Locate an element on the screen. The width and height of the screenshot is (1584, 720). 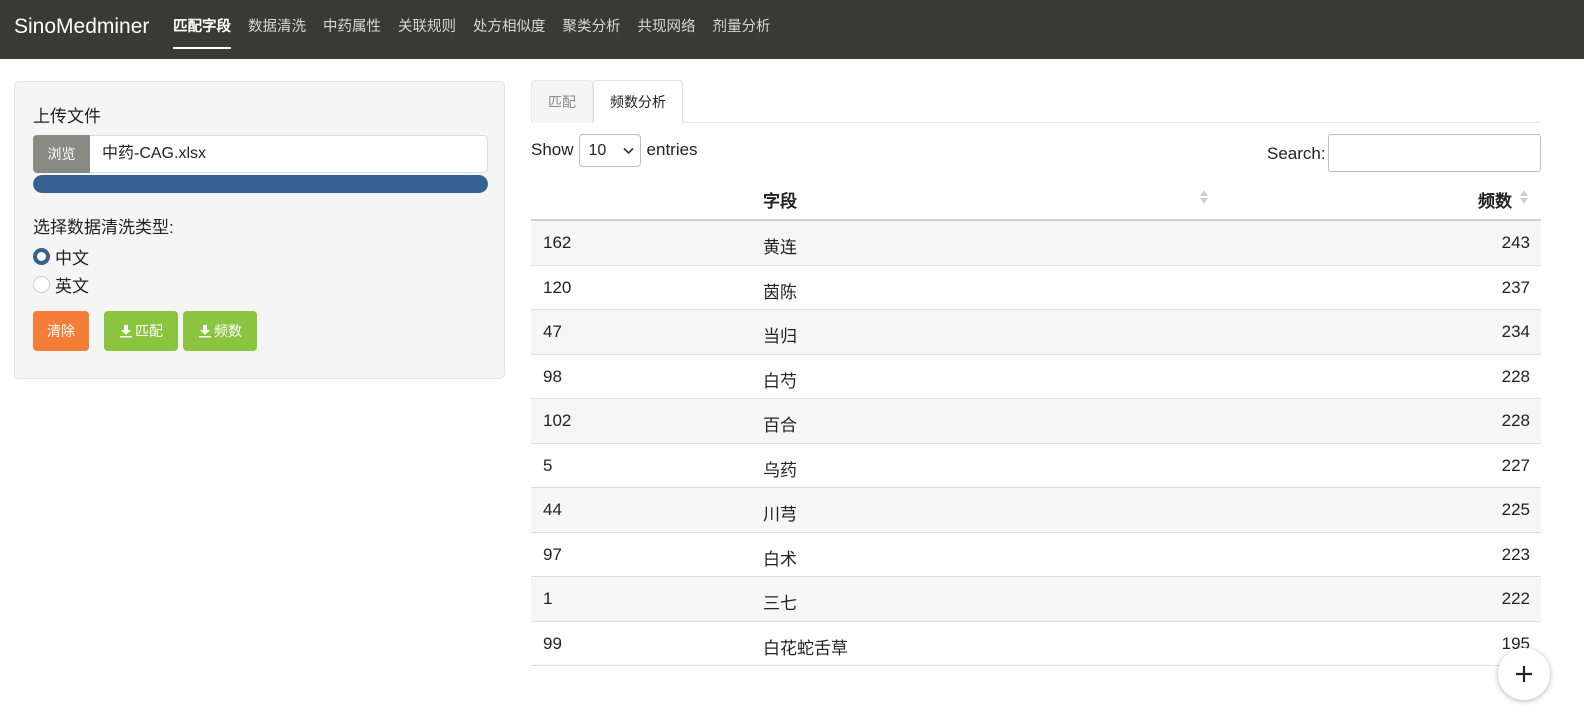
download-freq-button: 频数 is located at coordinates (220, 331).